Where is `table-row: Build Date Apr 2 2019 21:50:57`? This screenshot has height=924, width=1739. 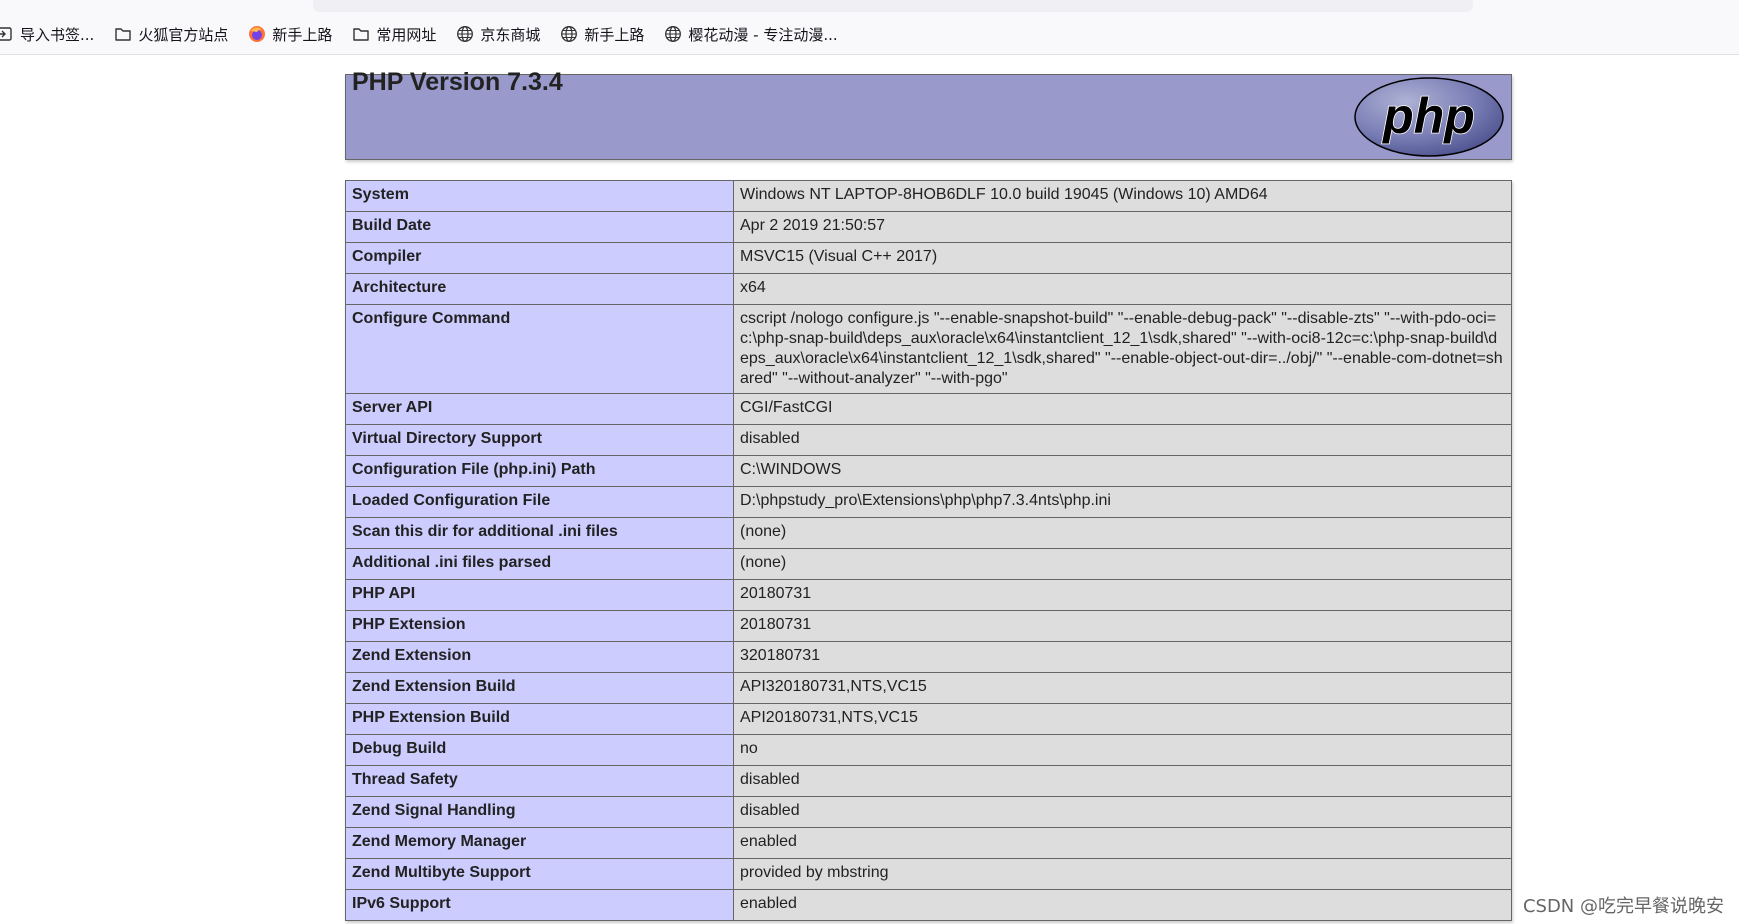
table-row: Build Date Apr 2 2019 21:50:57 is located at coordinates (928, 227).